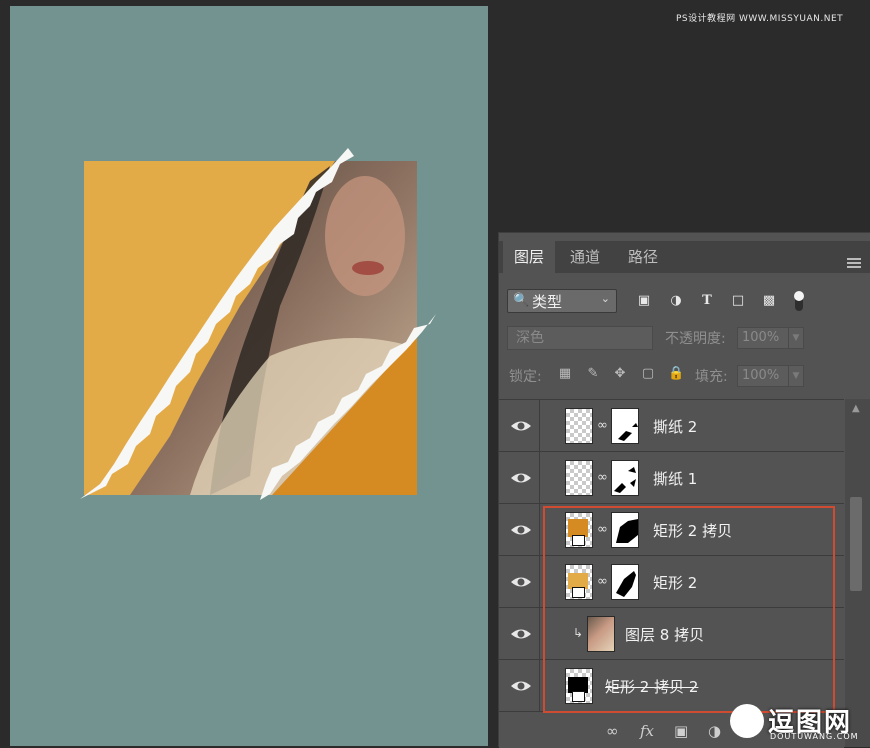 The width and height of the screenshot is (870, 748). I want to click on type-filter-icon: T, so click(707, 301).